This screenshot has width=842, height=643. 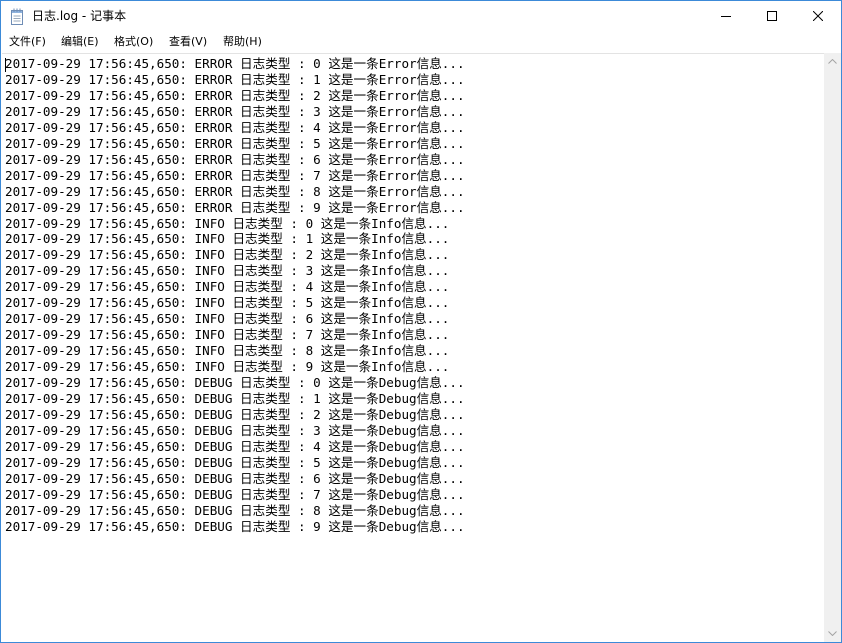 I want to click on scroll-up-arrow-icon, so click(x=832, y=61).